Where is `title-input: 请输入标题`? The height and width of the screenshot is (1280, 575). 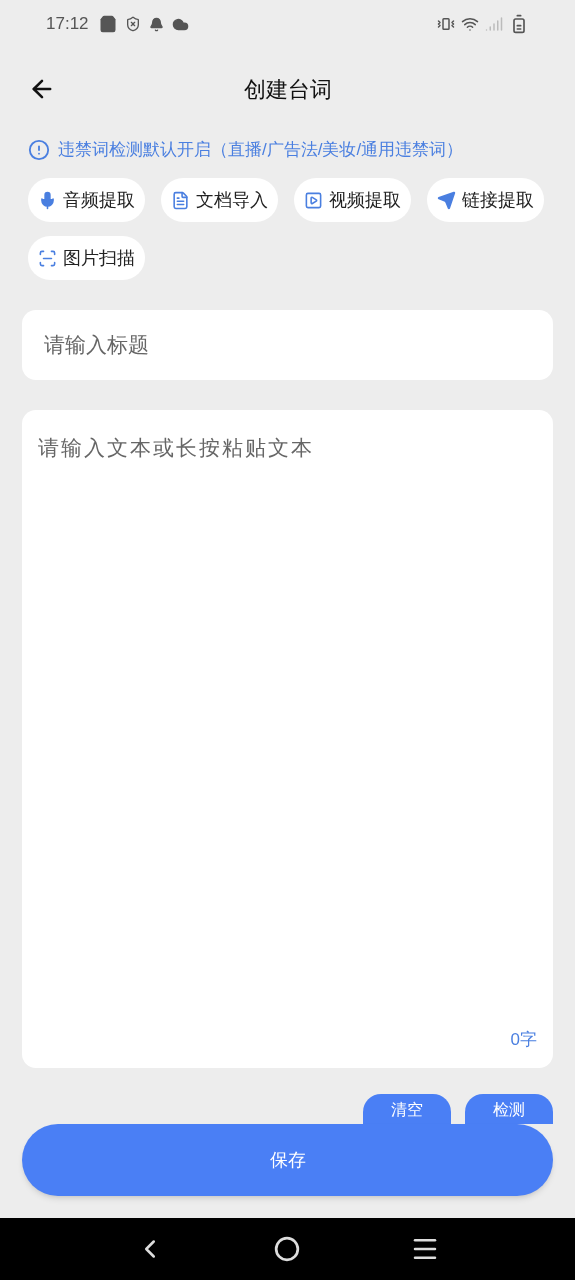 title-input: 请输入标题 is located at coordinates (287, 345).